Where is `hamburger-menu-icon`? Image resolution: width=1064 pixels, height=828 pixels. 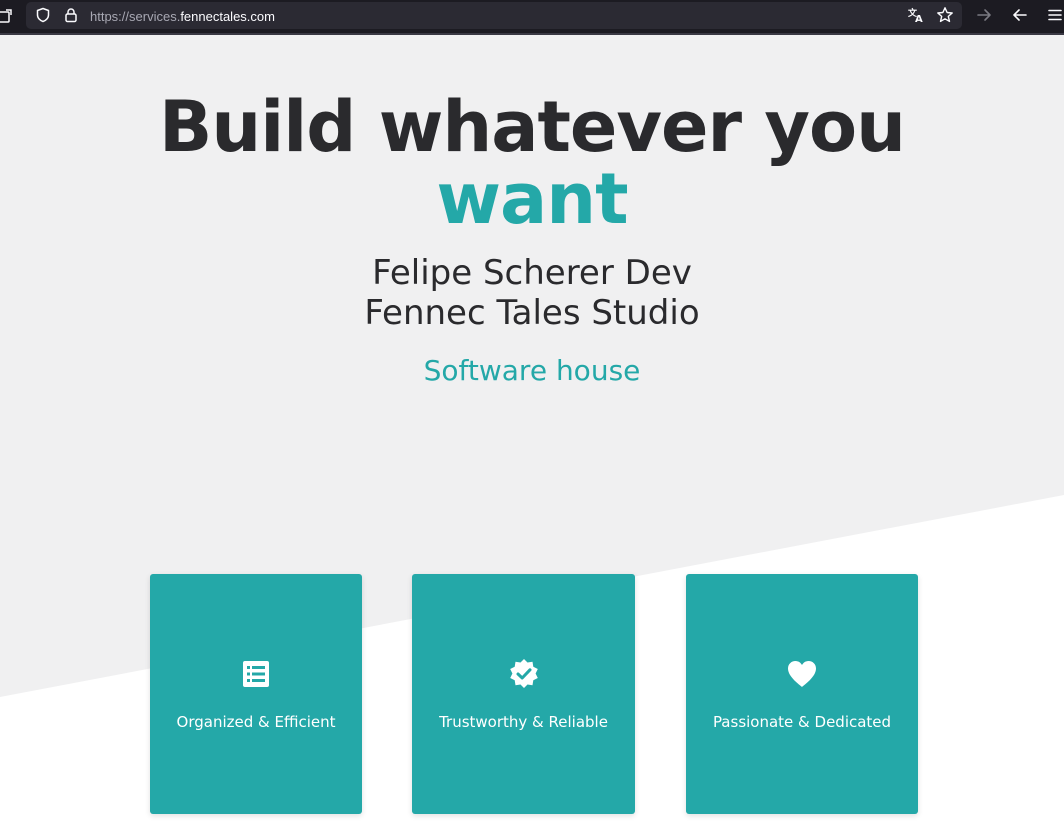 hamburger-menu-icon is located at coordinates (1054, 15).